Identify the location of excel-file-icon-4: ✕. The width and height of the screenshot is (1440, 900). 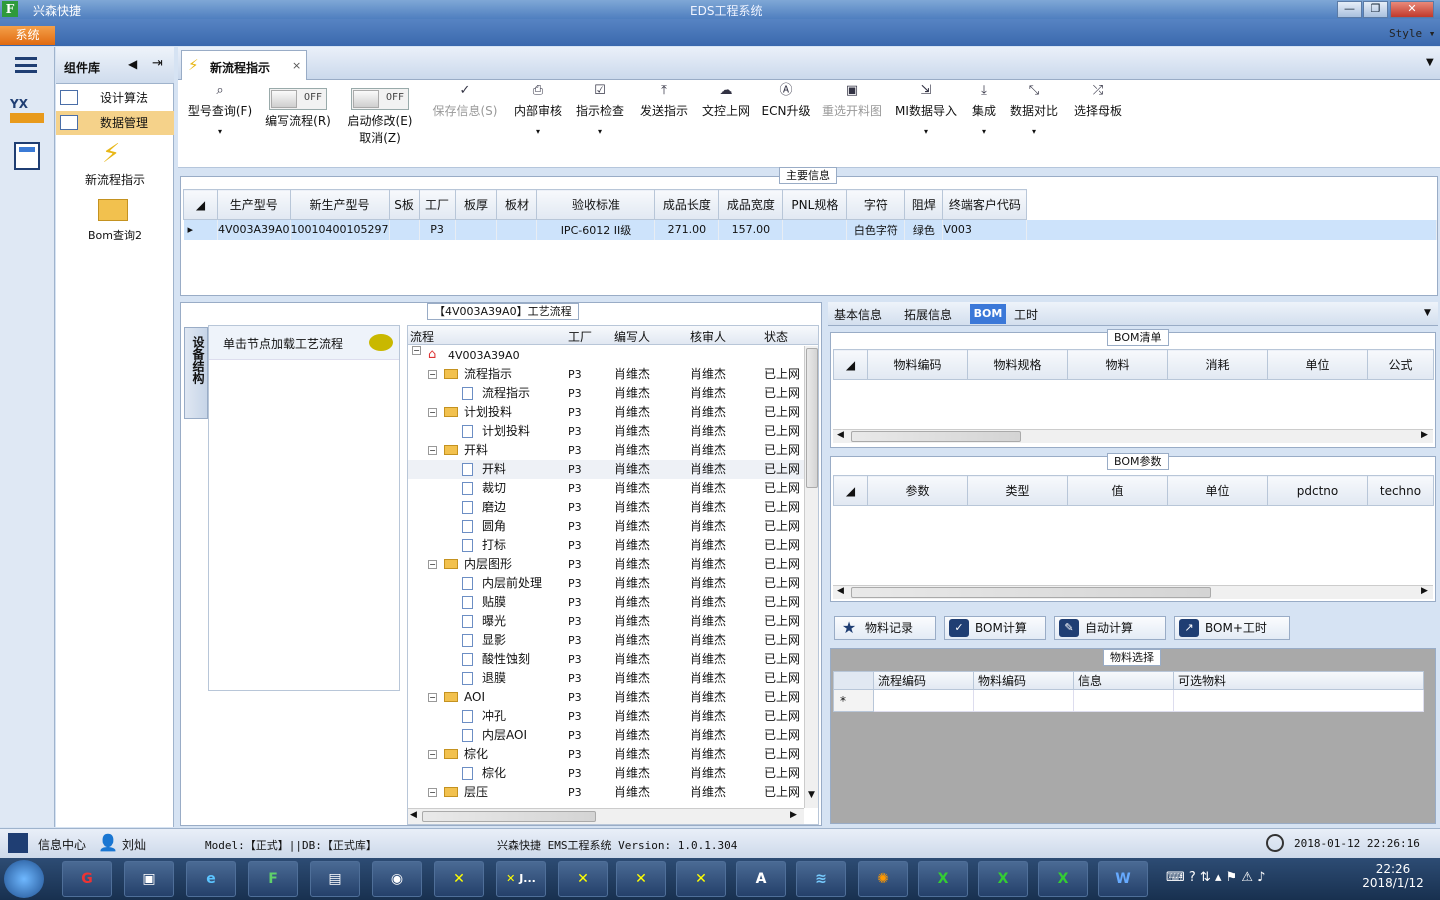
(641, 879).